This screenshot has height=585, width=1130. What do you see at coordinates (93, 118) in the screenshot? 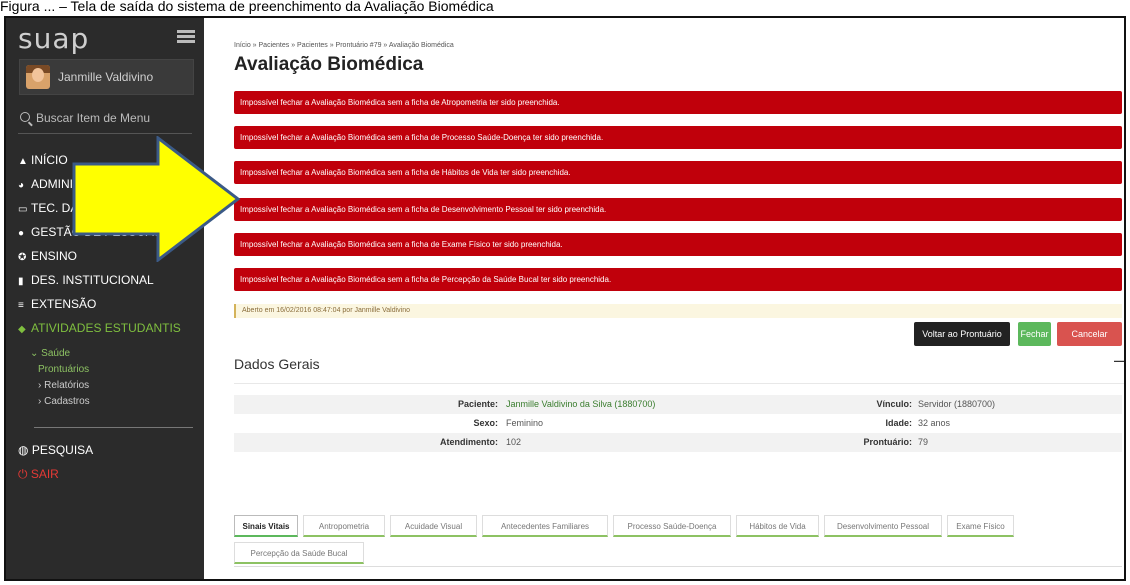
I see `search-placeholder: Buscar Item de Menu` at bounding box center [93, 118].